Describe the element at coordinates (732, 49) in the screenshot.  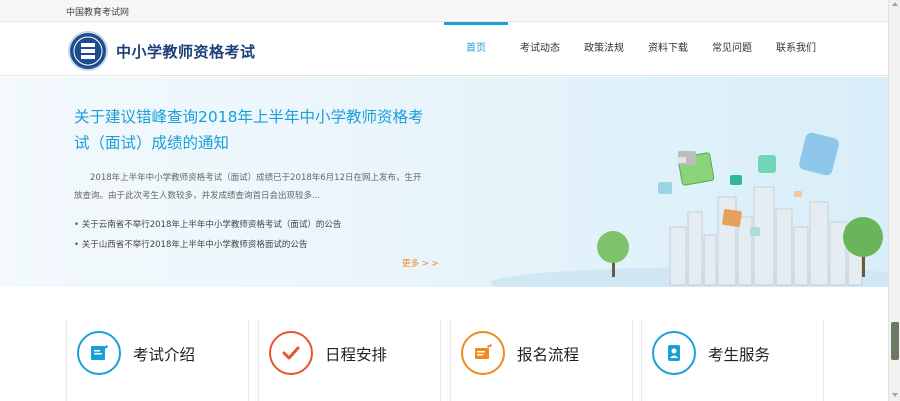
I see `nav-faq: 常见问题` at that location.